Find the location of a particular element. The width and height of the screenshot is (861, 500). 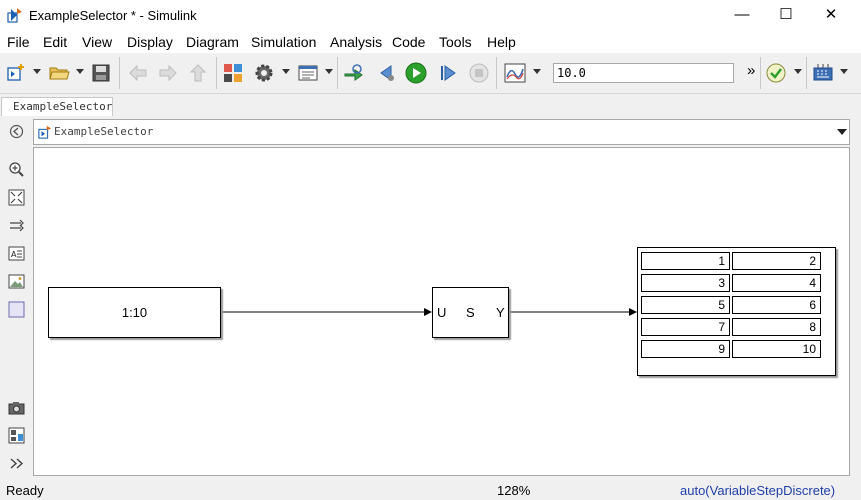

hide-browser-icon is located at coordinates (16, 131).